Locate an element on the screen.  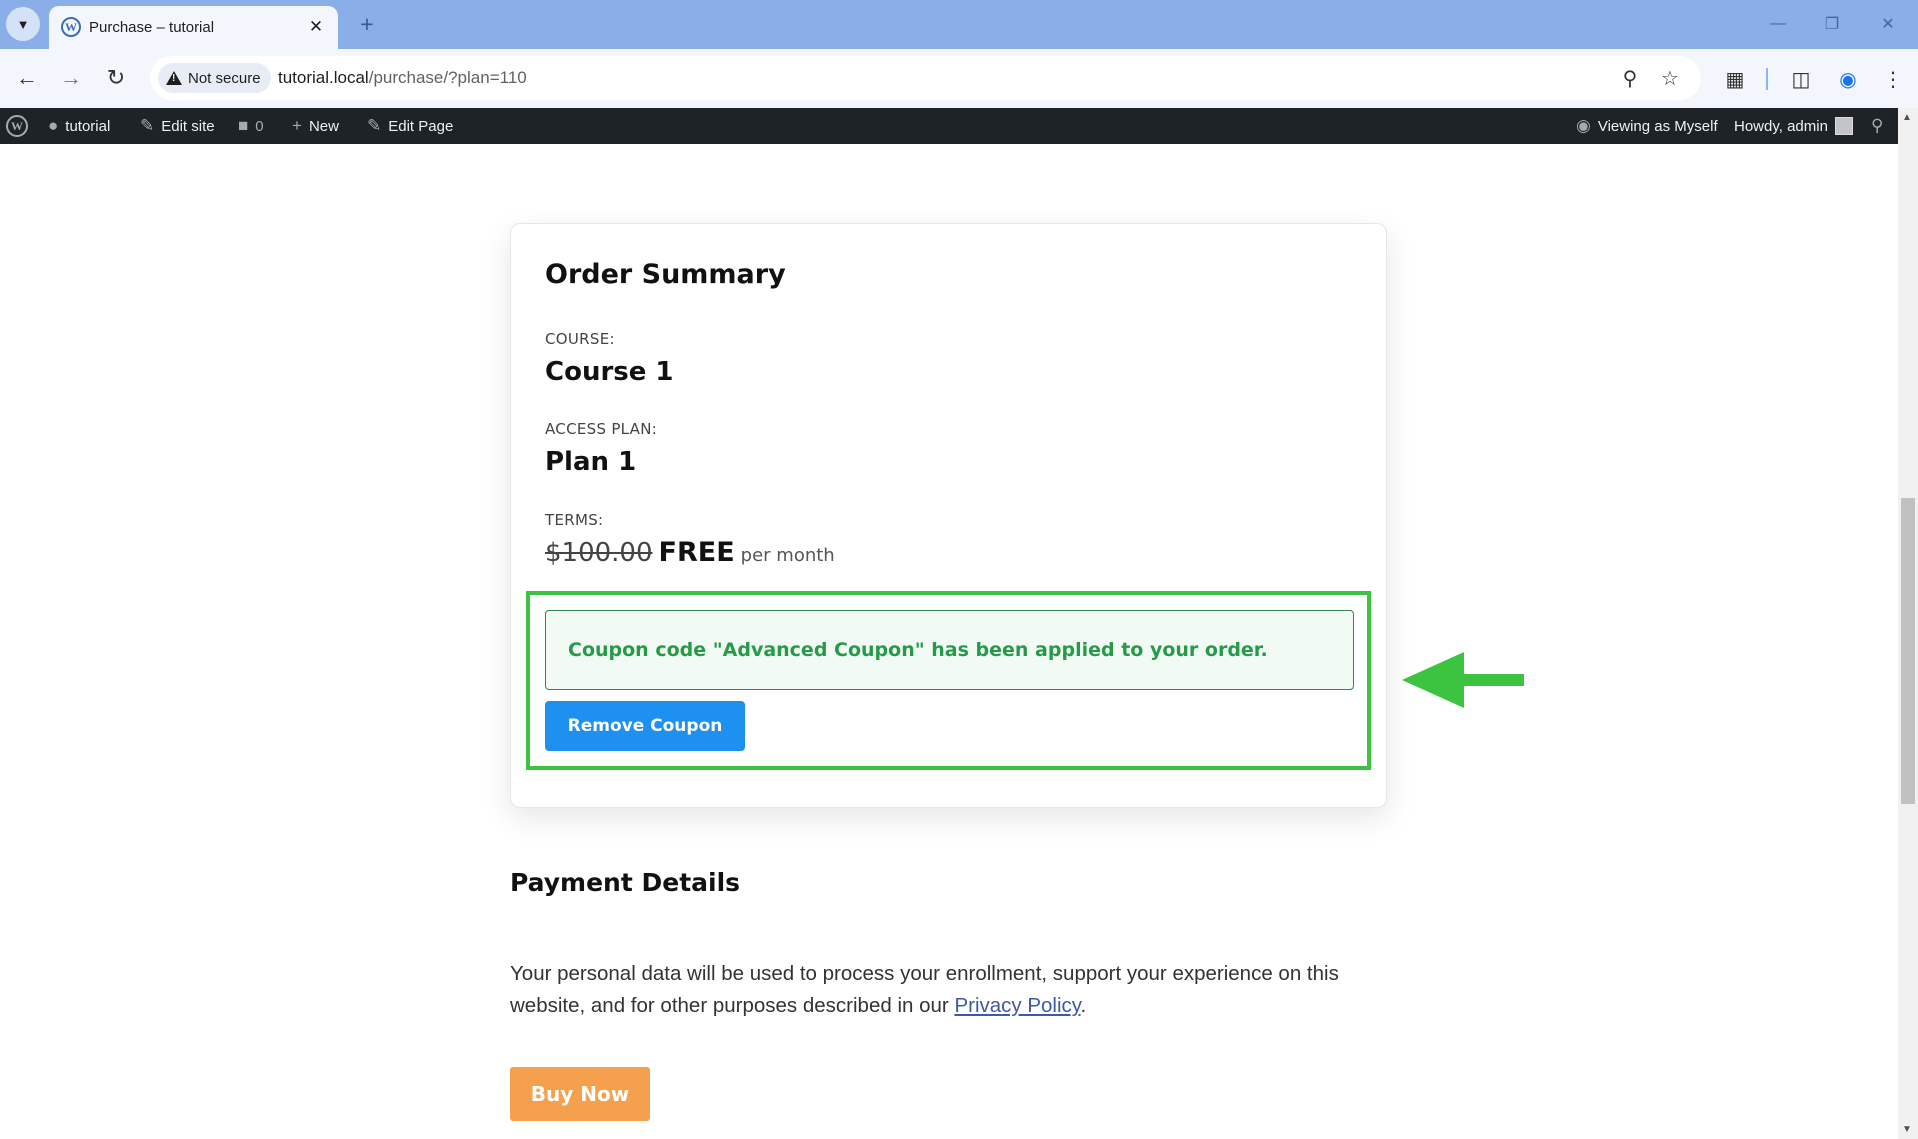
buy-now-button: Buy Now is located at coordinates (580, 1094).